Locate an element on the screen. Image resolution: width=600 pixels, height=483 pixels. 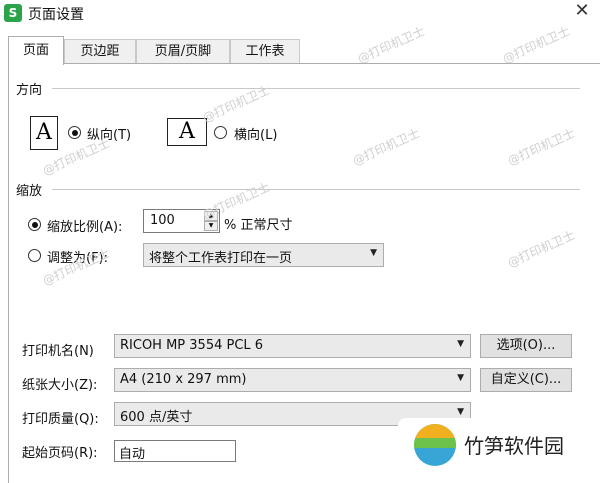
scale-radio is located at coordinates (34, 224).